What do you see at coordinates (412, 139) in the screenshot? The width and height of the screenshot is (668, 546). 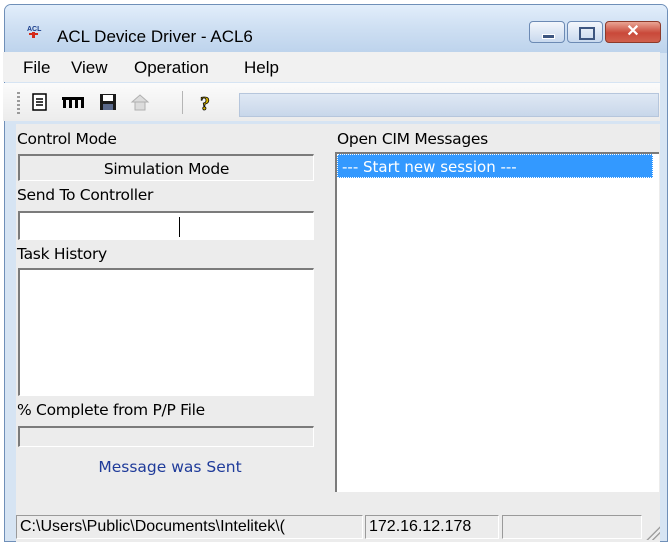 I see `open-cim-messages-label: Open CIM Messages` at bounding box center [412, 139].